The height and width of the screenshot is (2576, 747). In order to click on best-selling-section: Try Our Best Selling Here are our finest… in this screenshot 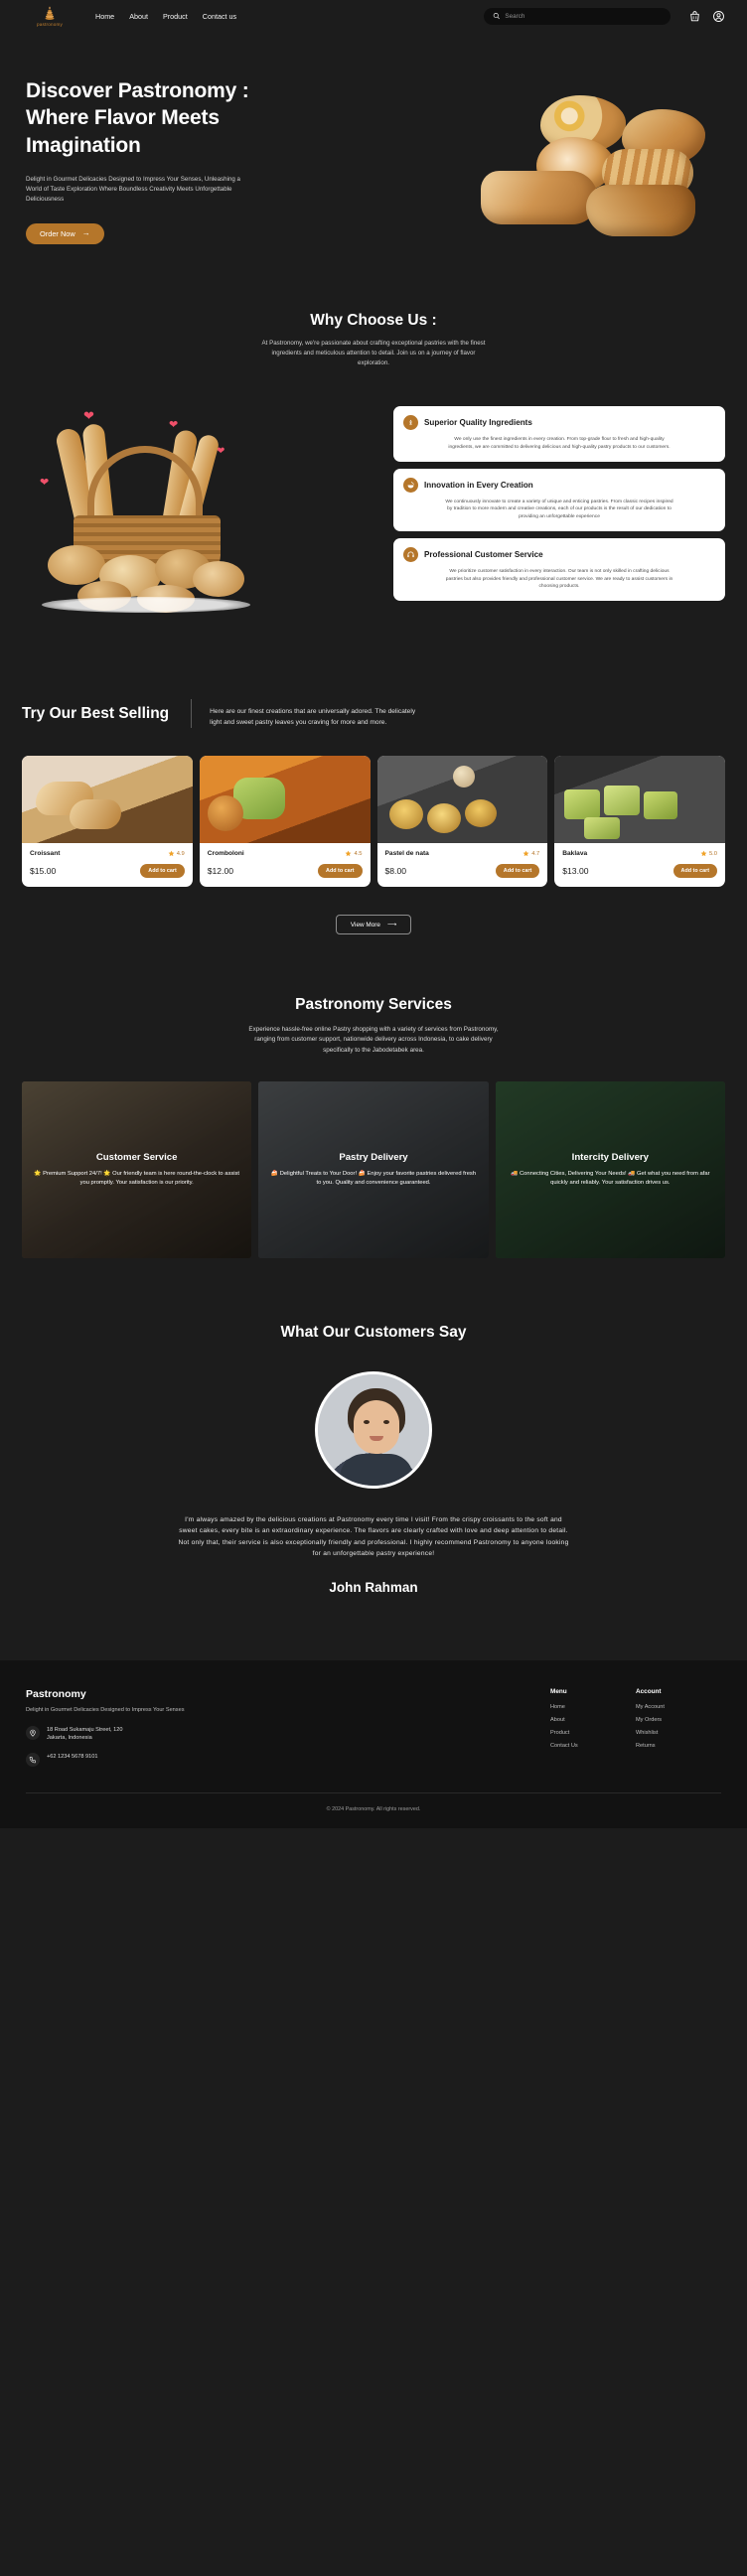, I will do `click(374, 817)`.